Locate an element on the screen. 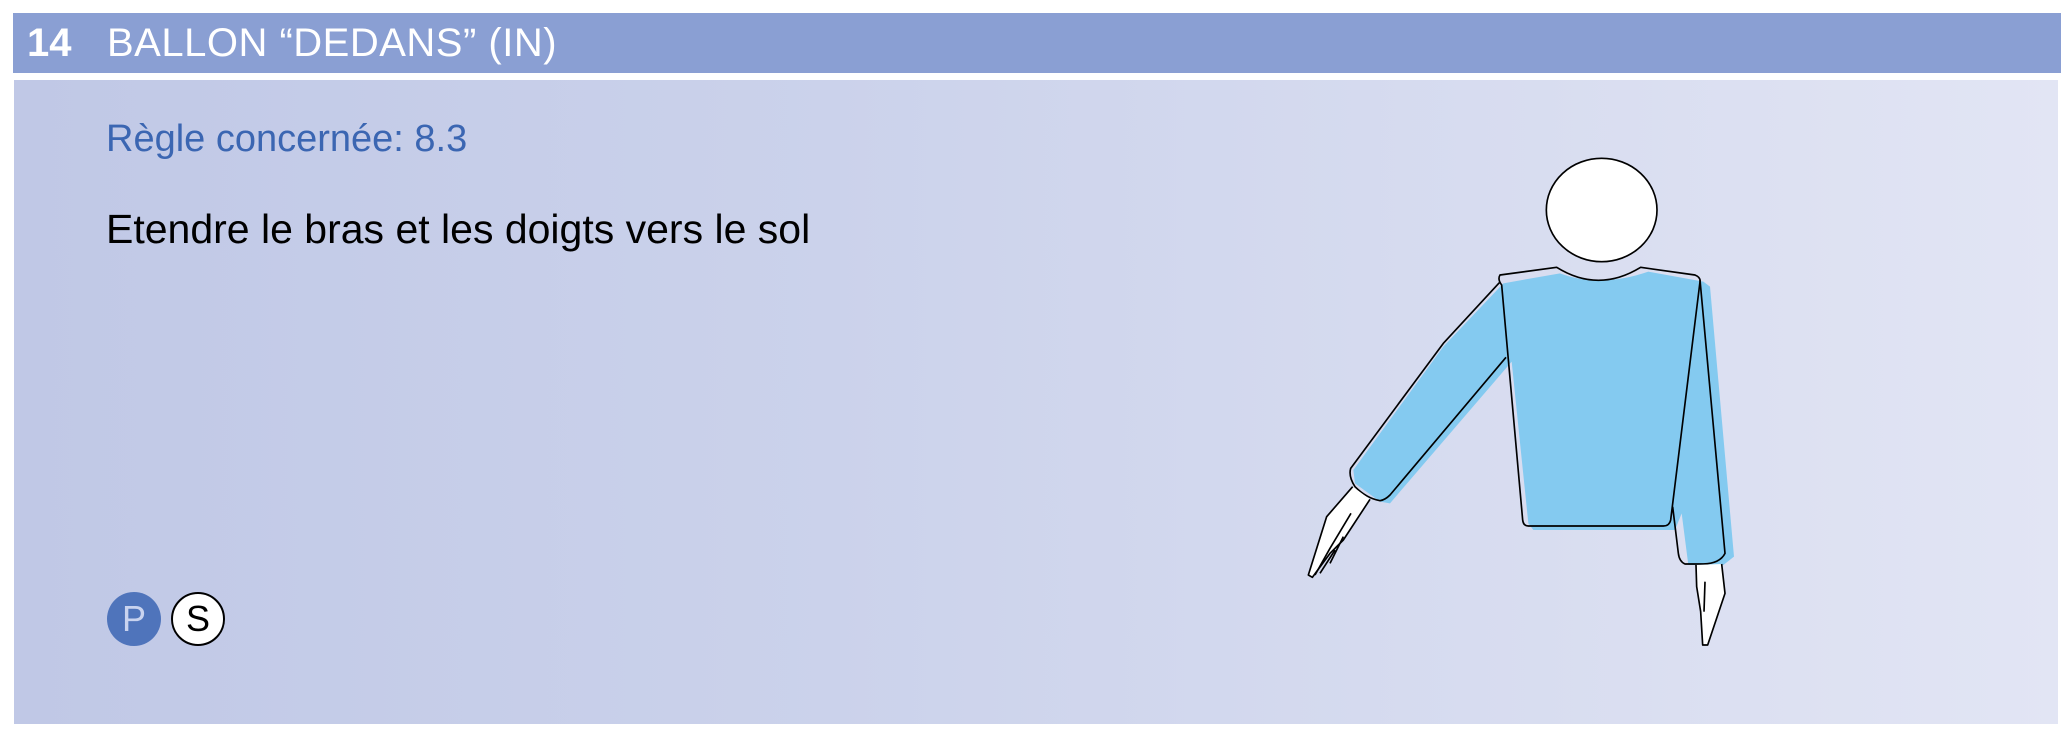 Image resolution: width=2070 pixels, height=734 pixels. header-bar: 14 BALLON “DEDANS” (IN) is located at coordinates (1037, 43).